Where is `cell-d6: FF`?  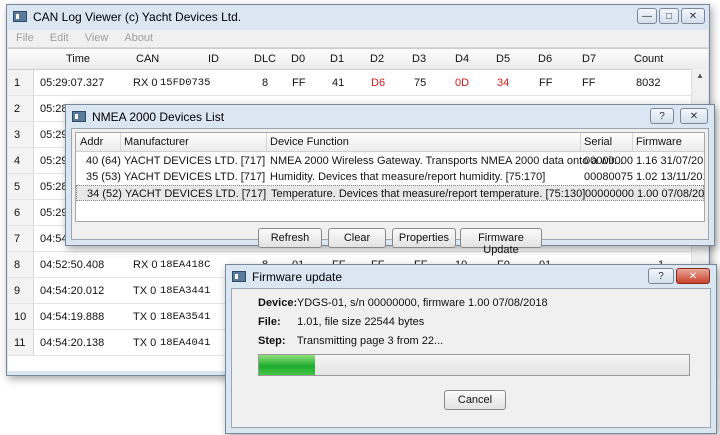
cell-d6: FF is located at coordinates (546, 83).